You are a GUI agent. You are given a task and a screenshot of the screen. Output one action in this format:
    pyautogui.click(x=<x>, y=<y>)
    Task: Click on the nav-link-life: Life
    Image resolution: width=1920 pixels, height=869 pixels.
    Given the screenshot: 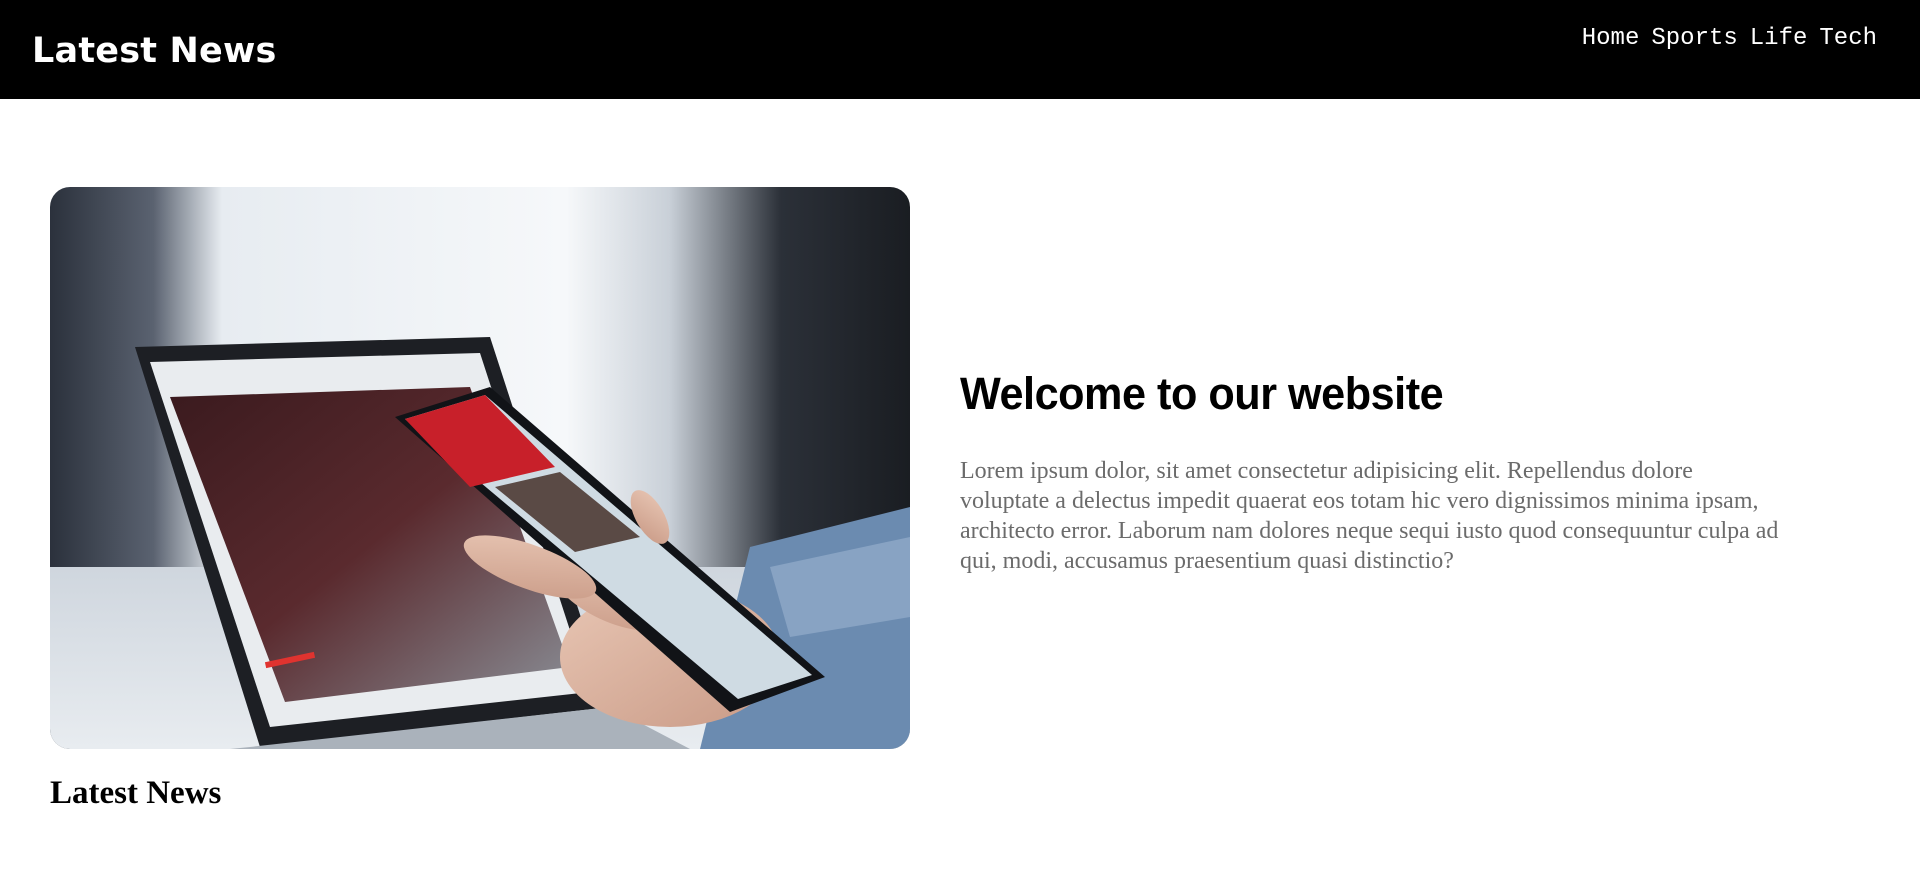 What is the action you would take?
    pyautogui.click(x=1779, y=39)
    